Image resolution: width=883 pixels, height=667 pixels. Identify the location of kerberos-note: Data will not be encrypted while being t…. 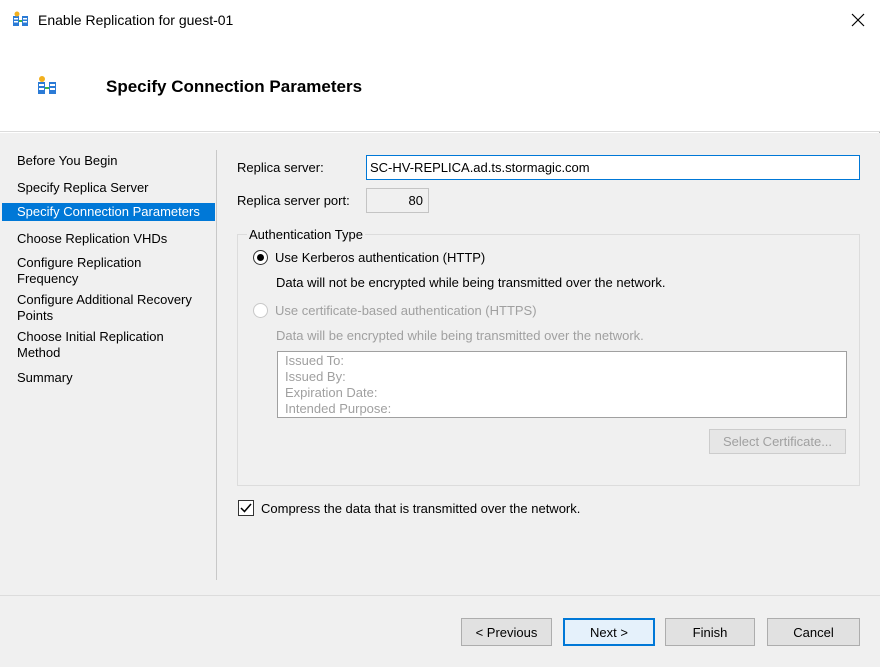
(471, 282).